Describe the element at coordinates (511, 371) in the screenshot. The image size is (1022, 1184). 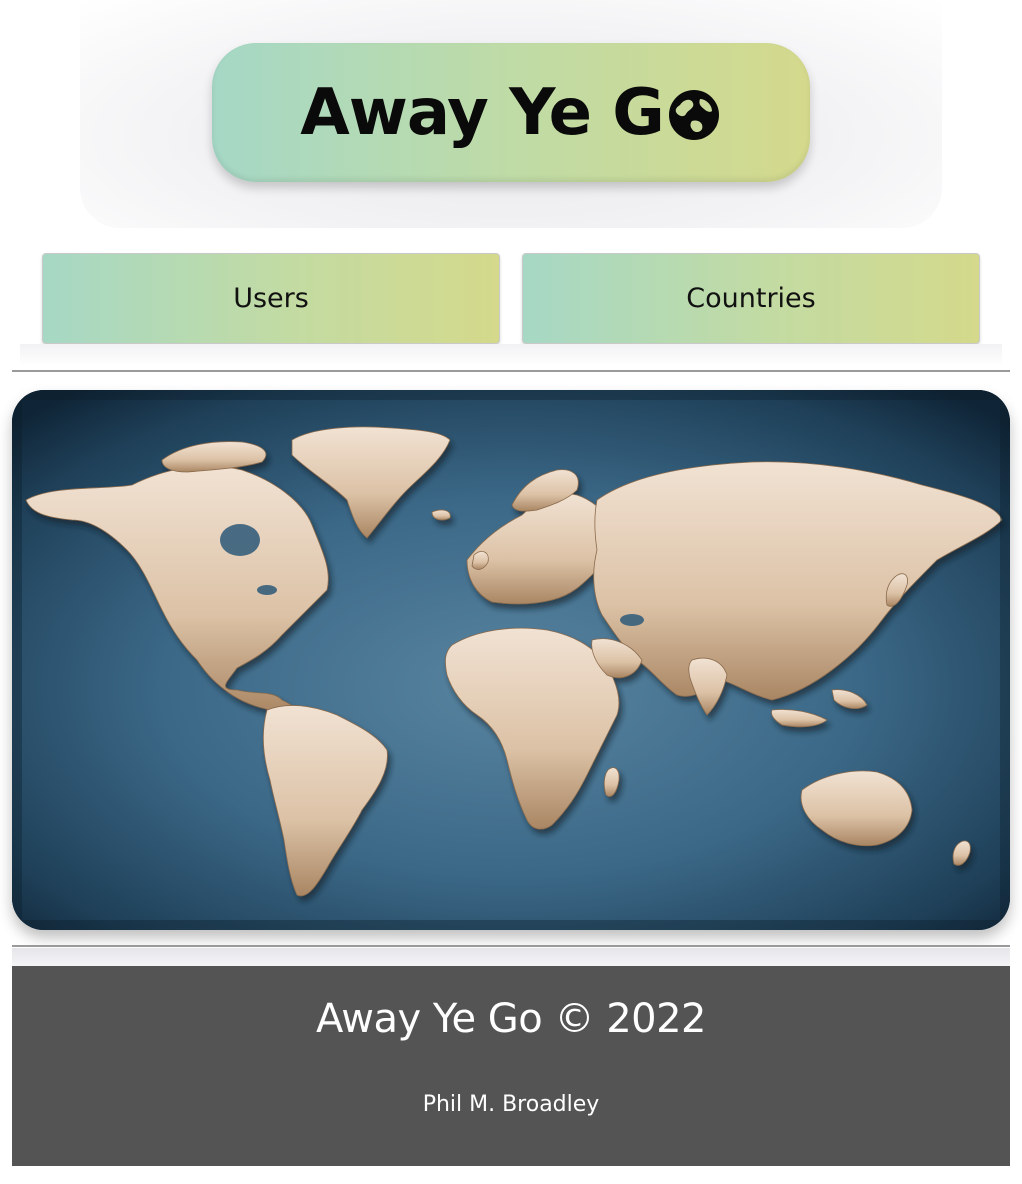
I see `divider-top` at that location.